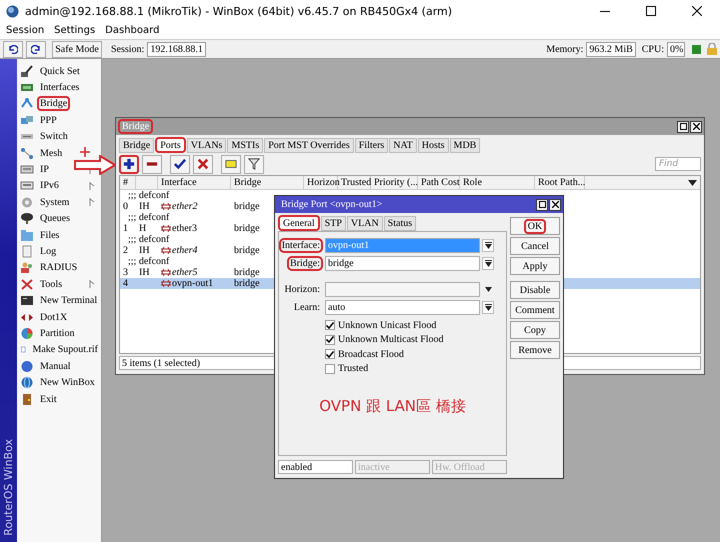 The width and height of the screenshot is (720, 542). Describe the element at coordinates (332, 205) in the screenshot. I see `window-title: Bridge Port <ovpn-out1>` at that location.